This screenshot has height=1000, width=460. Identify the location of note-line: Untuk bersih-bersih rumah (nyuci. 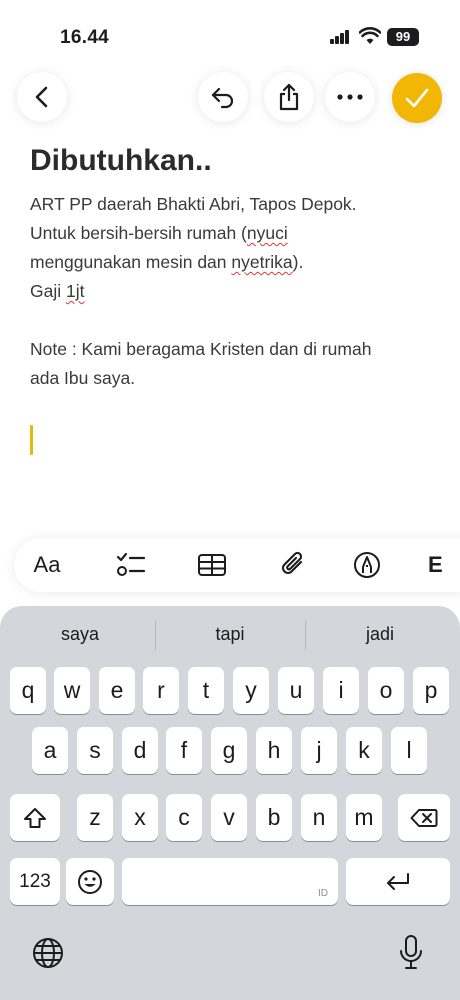
(159, 233).